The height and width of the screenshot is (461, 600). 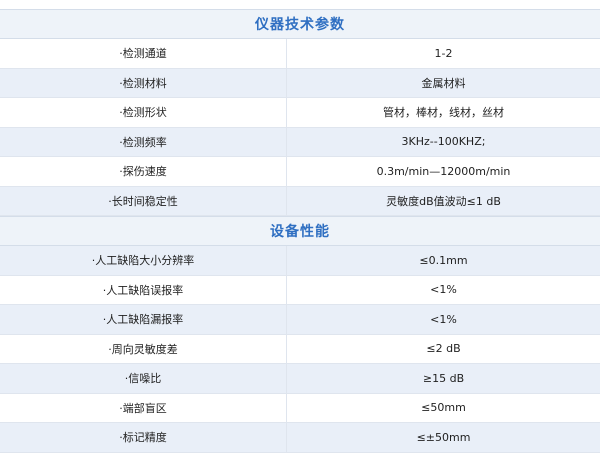 What do you see at coordinates (443, 53) in the screenshot?
I see `row-value: 1-2` at bounding box center [443, 53].